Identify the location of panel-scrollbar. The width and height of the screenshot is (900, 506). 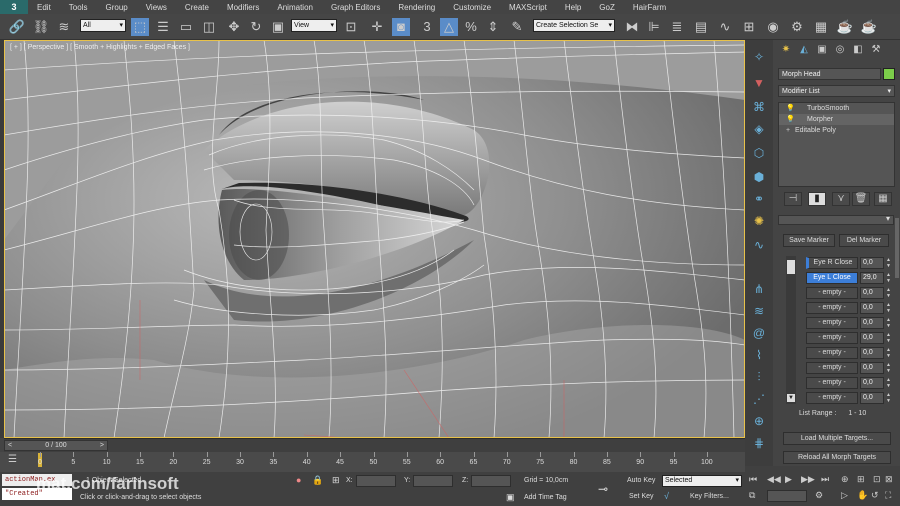
(897, 248).